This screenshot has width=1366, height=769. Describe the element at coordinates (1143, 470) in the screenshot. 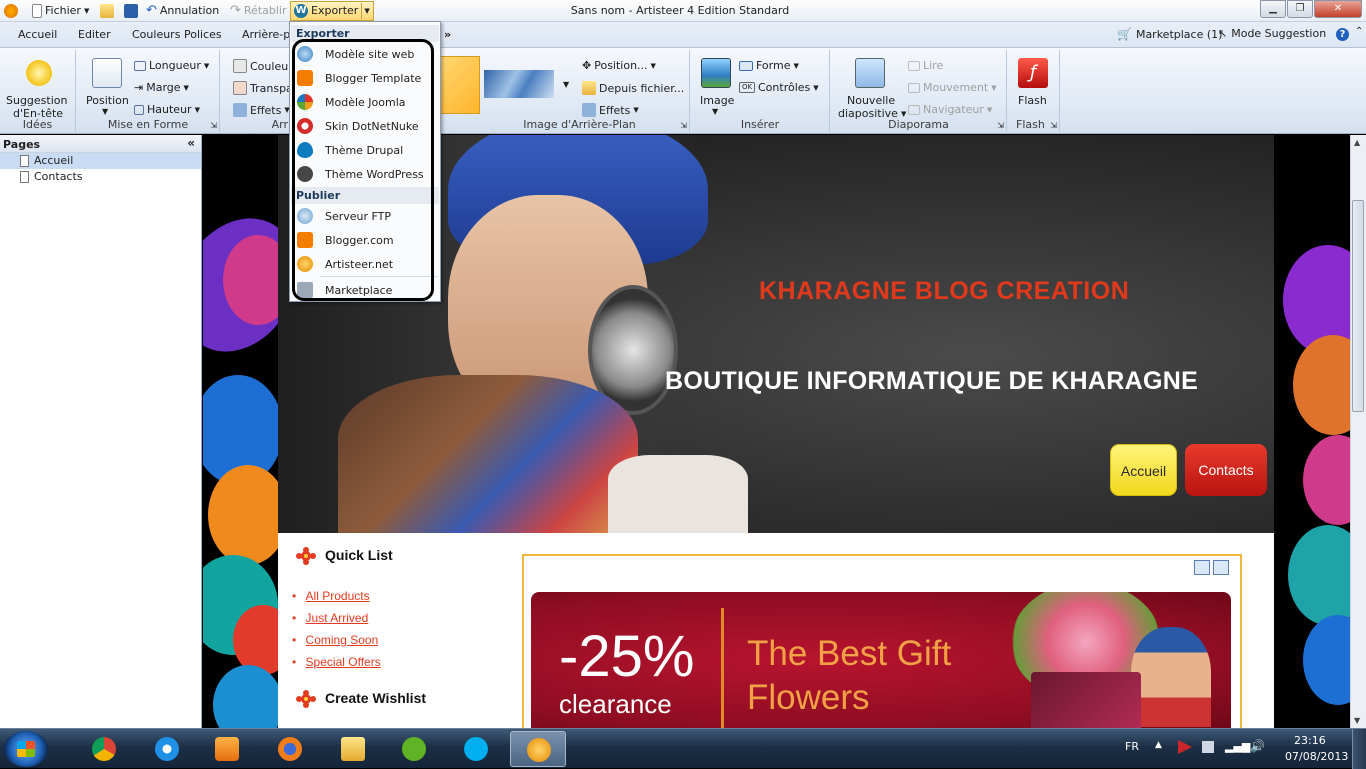

I see `nav-accueil: Accueil` at that location.